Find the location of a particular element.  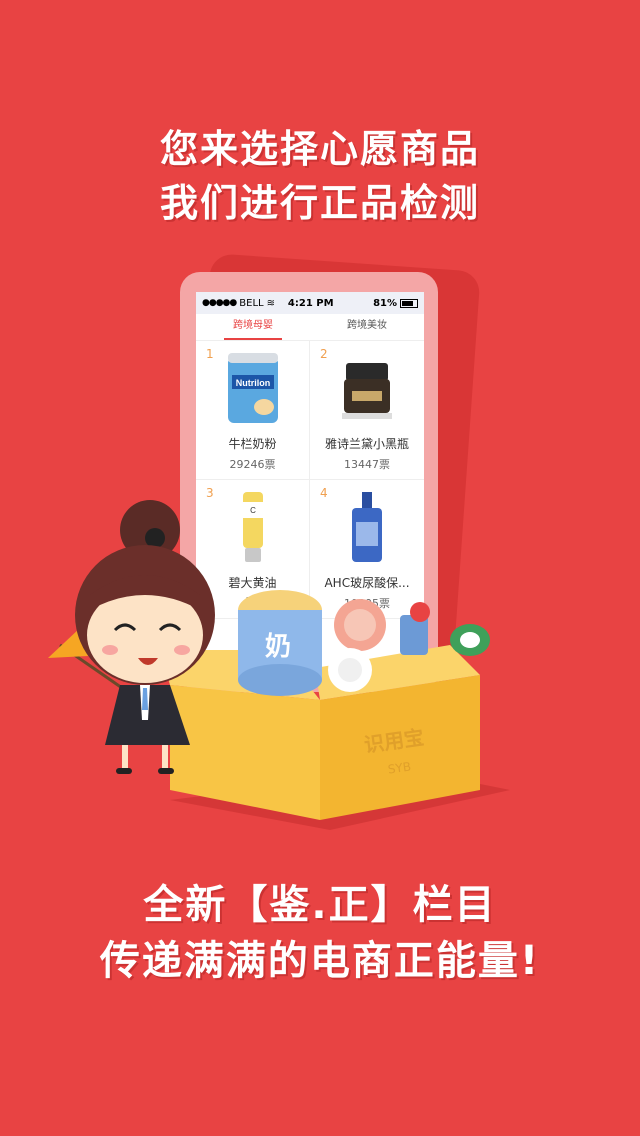

can-text: 奶 is located at coordinates (278, 646).